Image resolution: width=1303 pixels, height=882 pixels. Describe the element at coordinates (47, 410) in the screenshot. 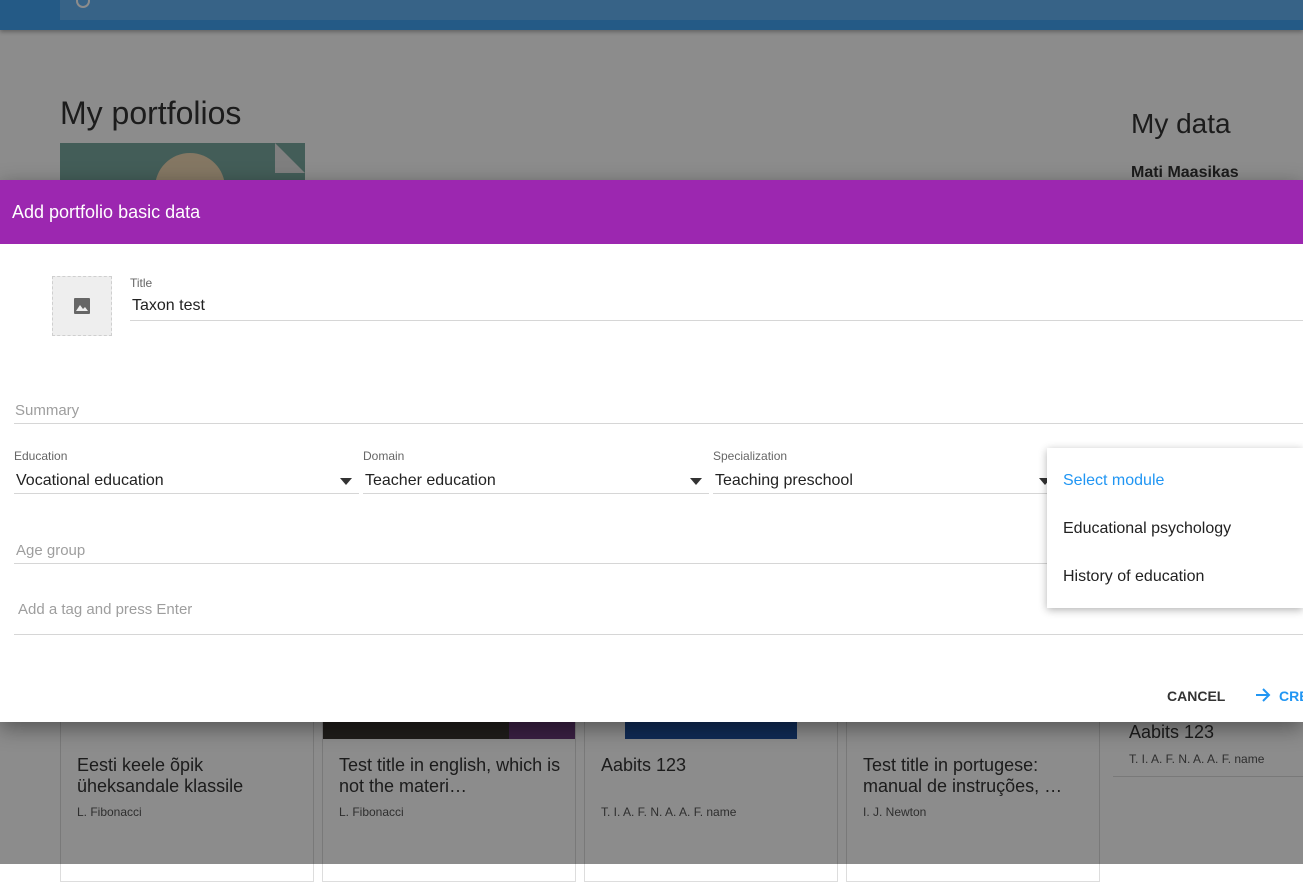

I see `summary-input: Summary` at that location.